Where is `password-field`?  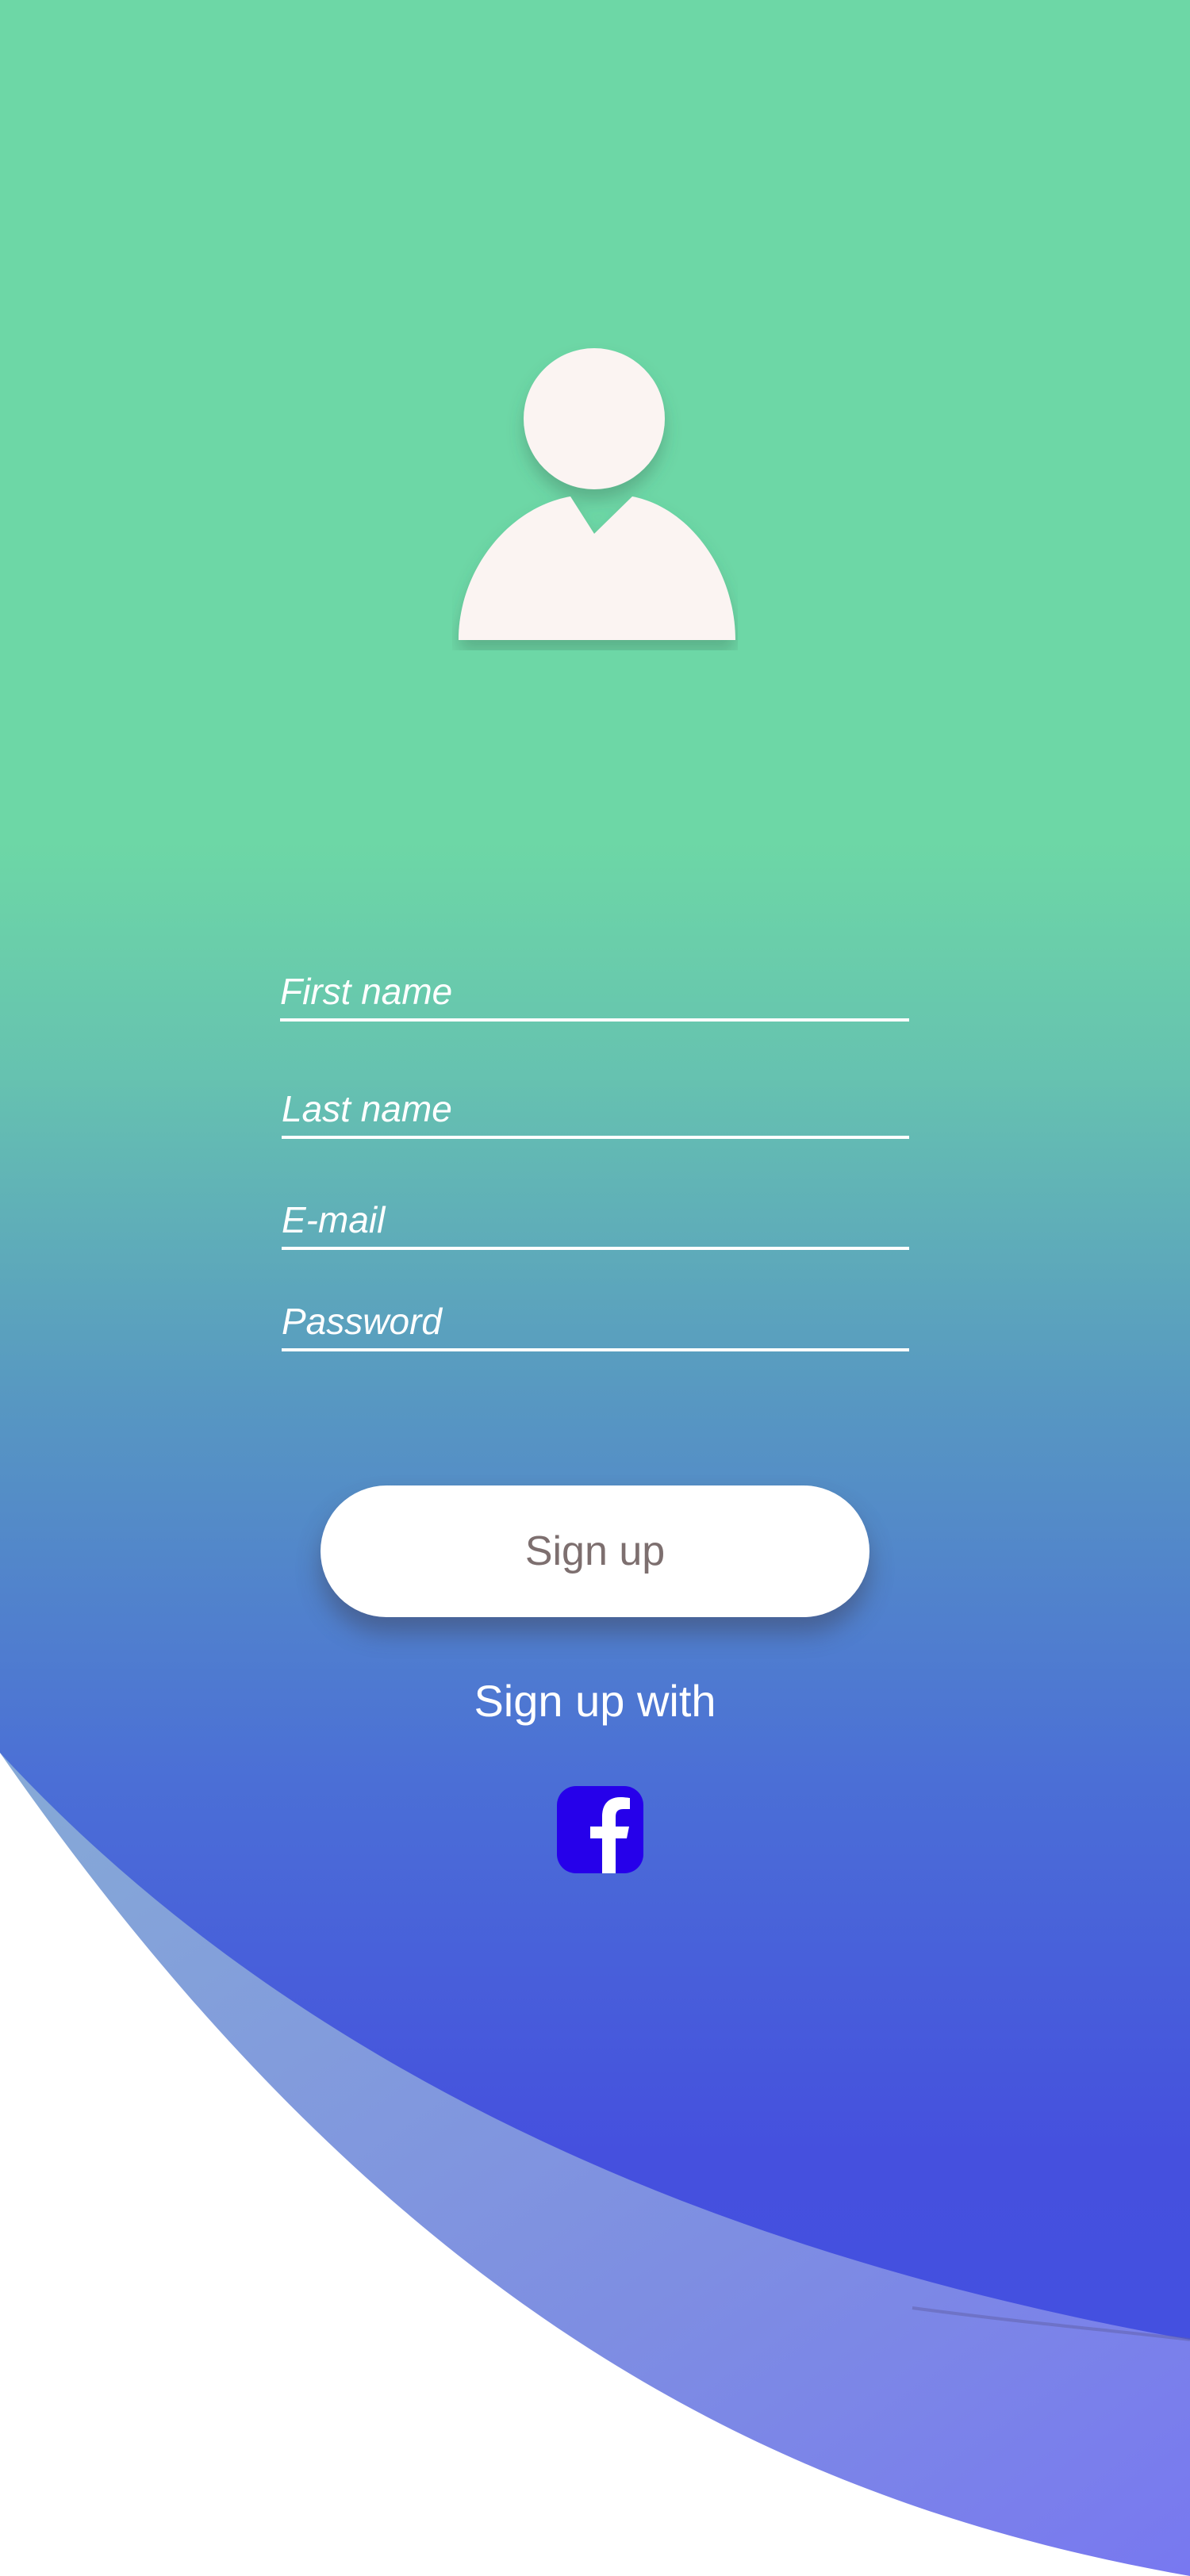 password-field is located at coordinates (595, 1324).